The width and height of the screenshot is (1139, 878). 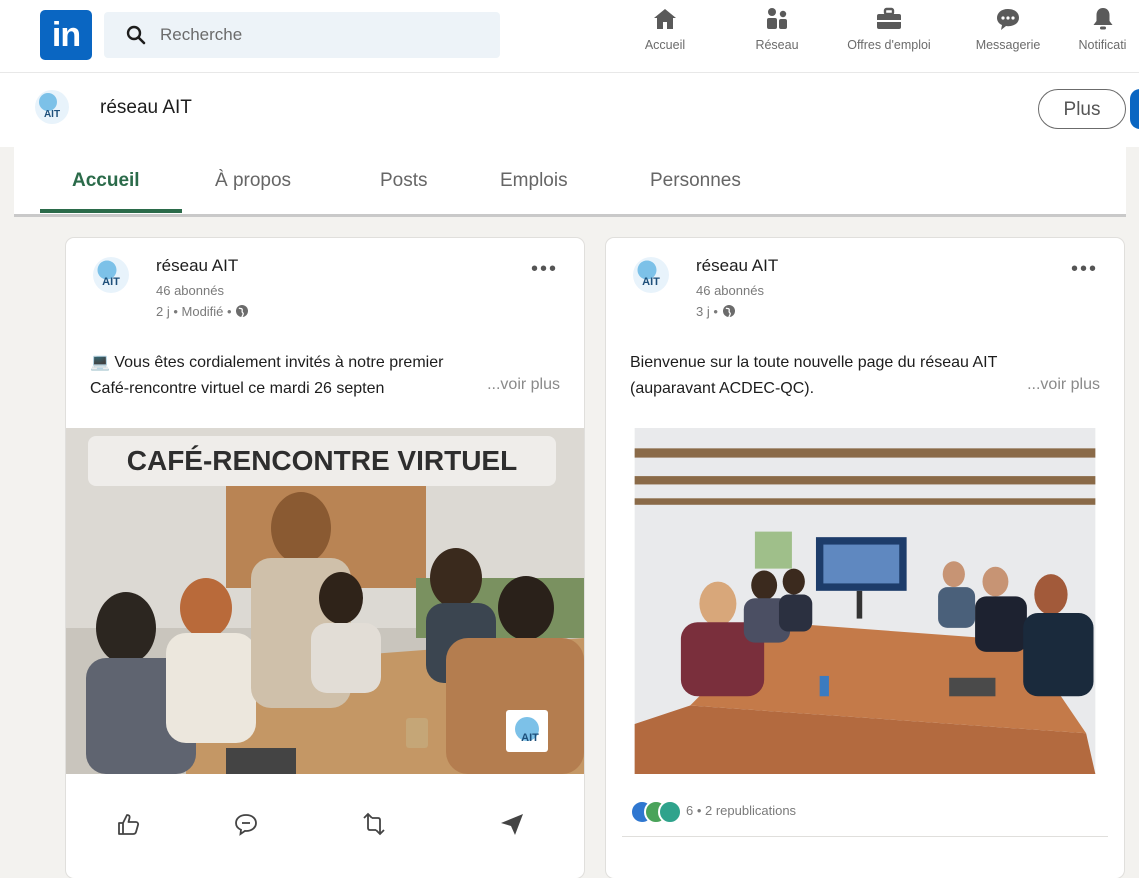 I want to click on nav-network-label: Réseau, so click(x=777, y=45).